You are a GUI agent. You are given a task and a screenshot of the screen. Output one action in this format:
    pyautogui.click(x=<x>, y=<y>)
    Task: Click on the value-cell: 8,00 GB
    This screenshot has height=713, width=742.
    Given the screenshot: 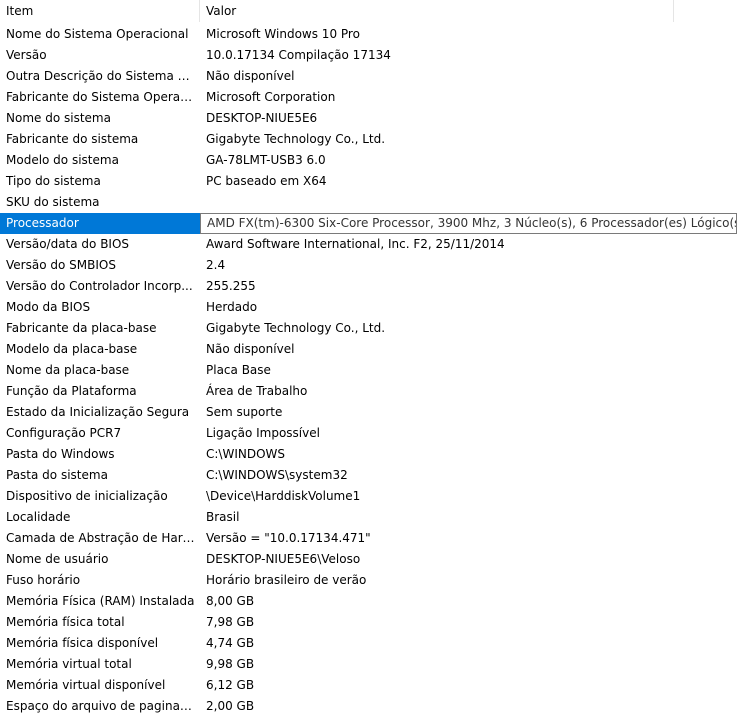 What is the action you would take?
    pyautogui.click(x=230, y=601)
    